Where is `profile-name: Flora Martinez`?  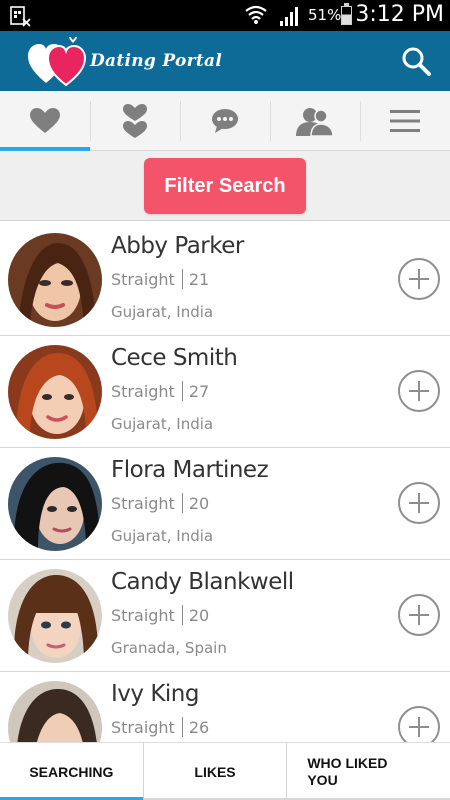 profile-name: Flora Martinez is located at coordinates (190, 470).